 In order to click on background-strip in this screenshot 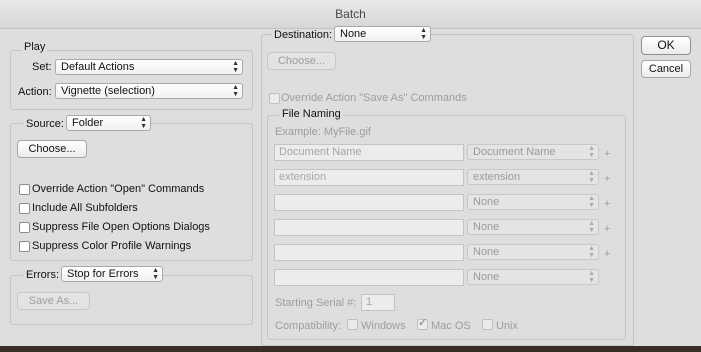, I will do `click(350, 349)`.